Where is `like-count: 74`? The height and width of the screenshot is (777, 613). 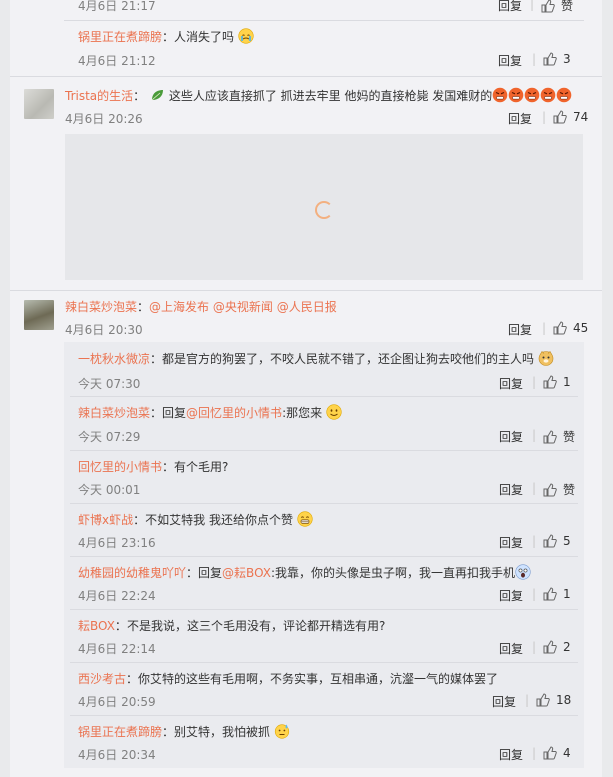 like-count: 74 is located at coordinates (581, 117).